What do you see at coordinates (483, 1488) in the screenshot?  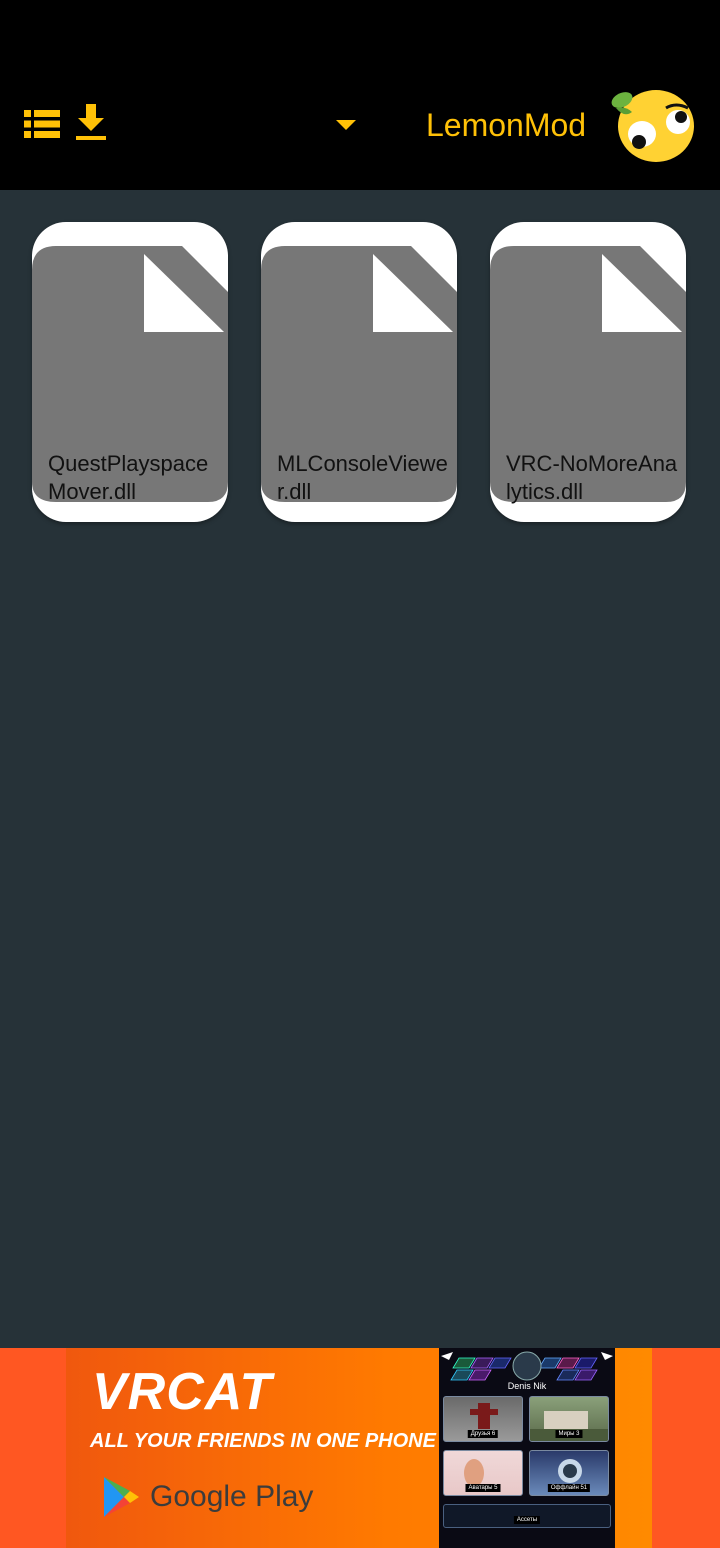 I see `phone-tile-label: Аватары 5` at bounding box center [483, 1488].